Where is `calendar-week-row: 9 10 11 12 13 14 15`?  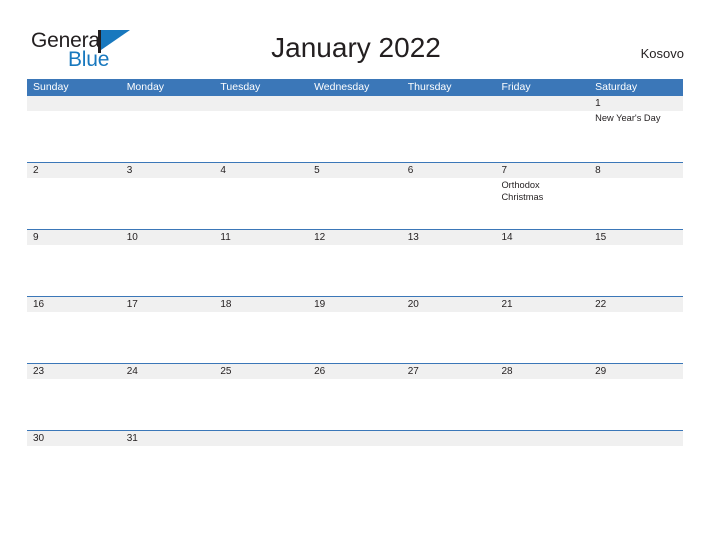 calendar-week-row: 9 10 11 12 13 14 15 is located at coordinates (355, 263).